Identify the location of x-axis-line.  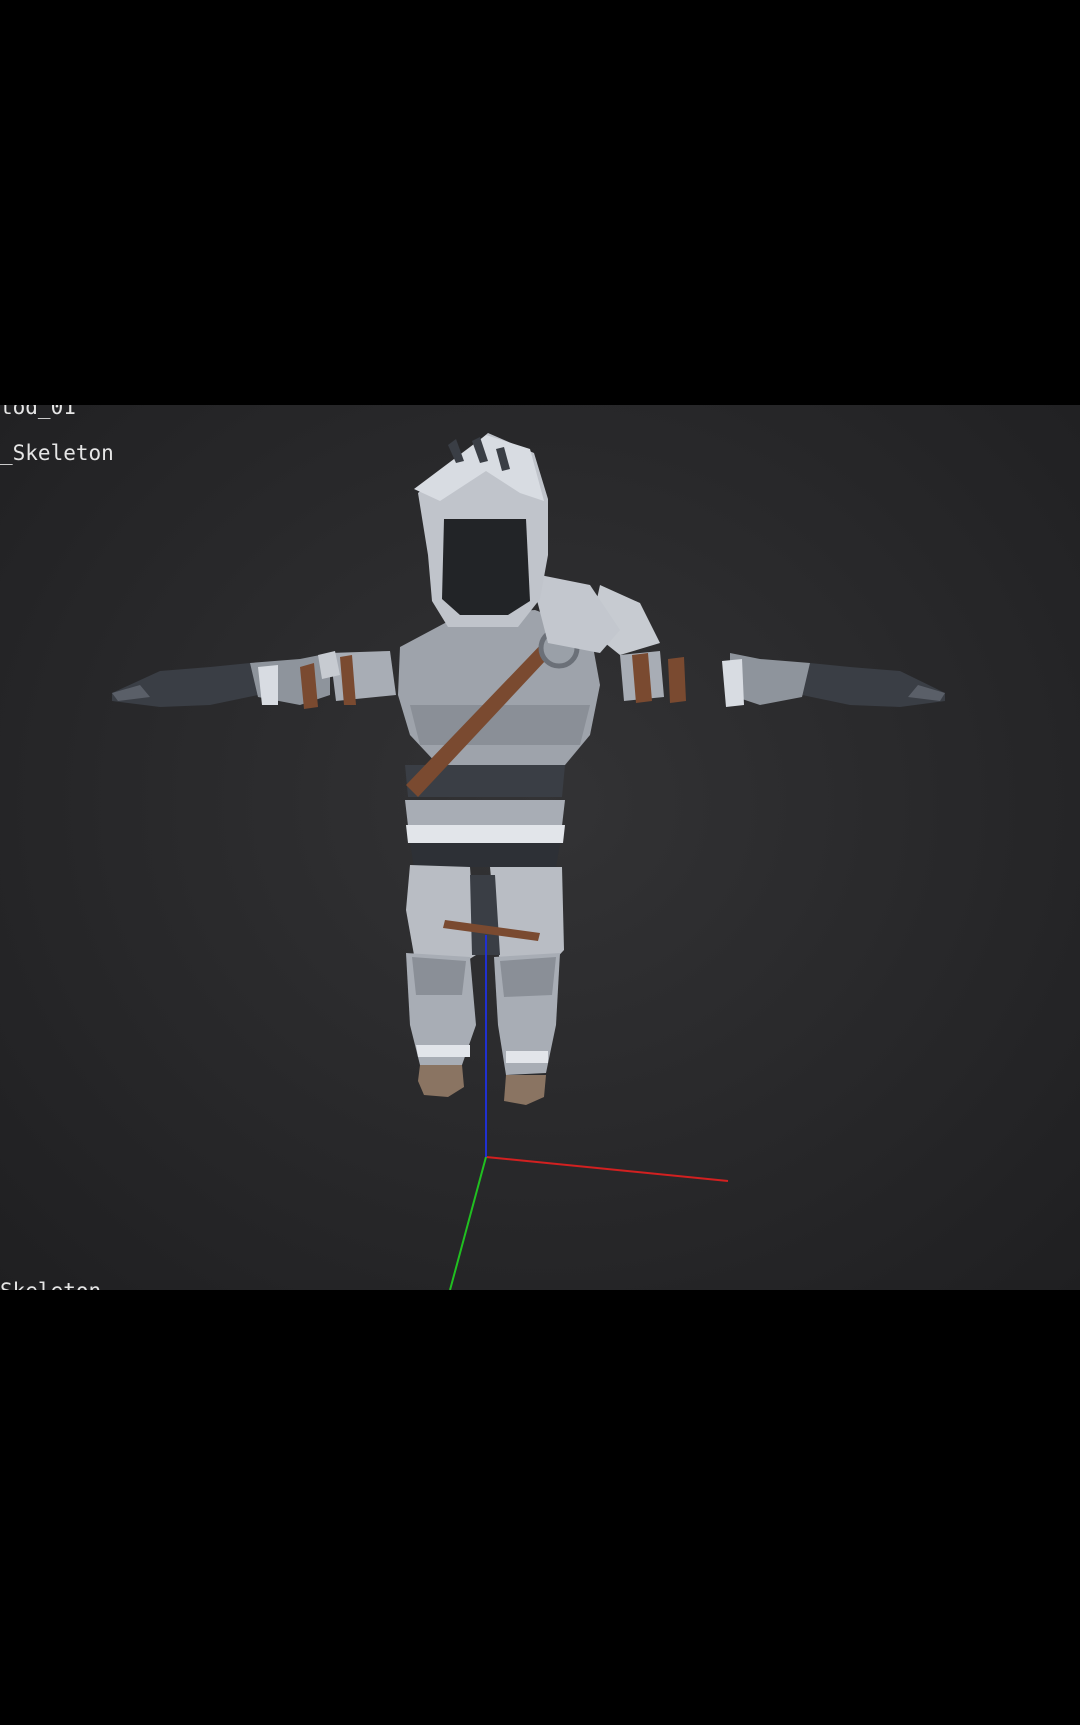
(607, 1169).